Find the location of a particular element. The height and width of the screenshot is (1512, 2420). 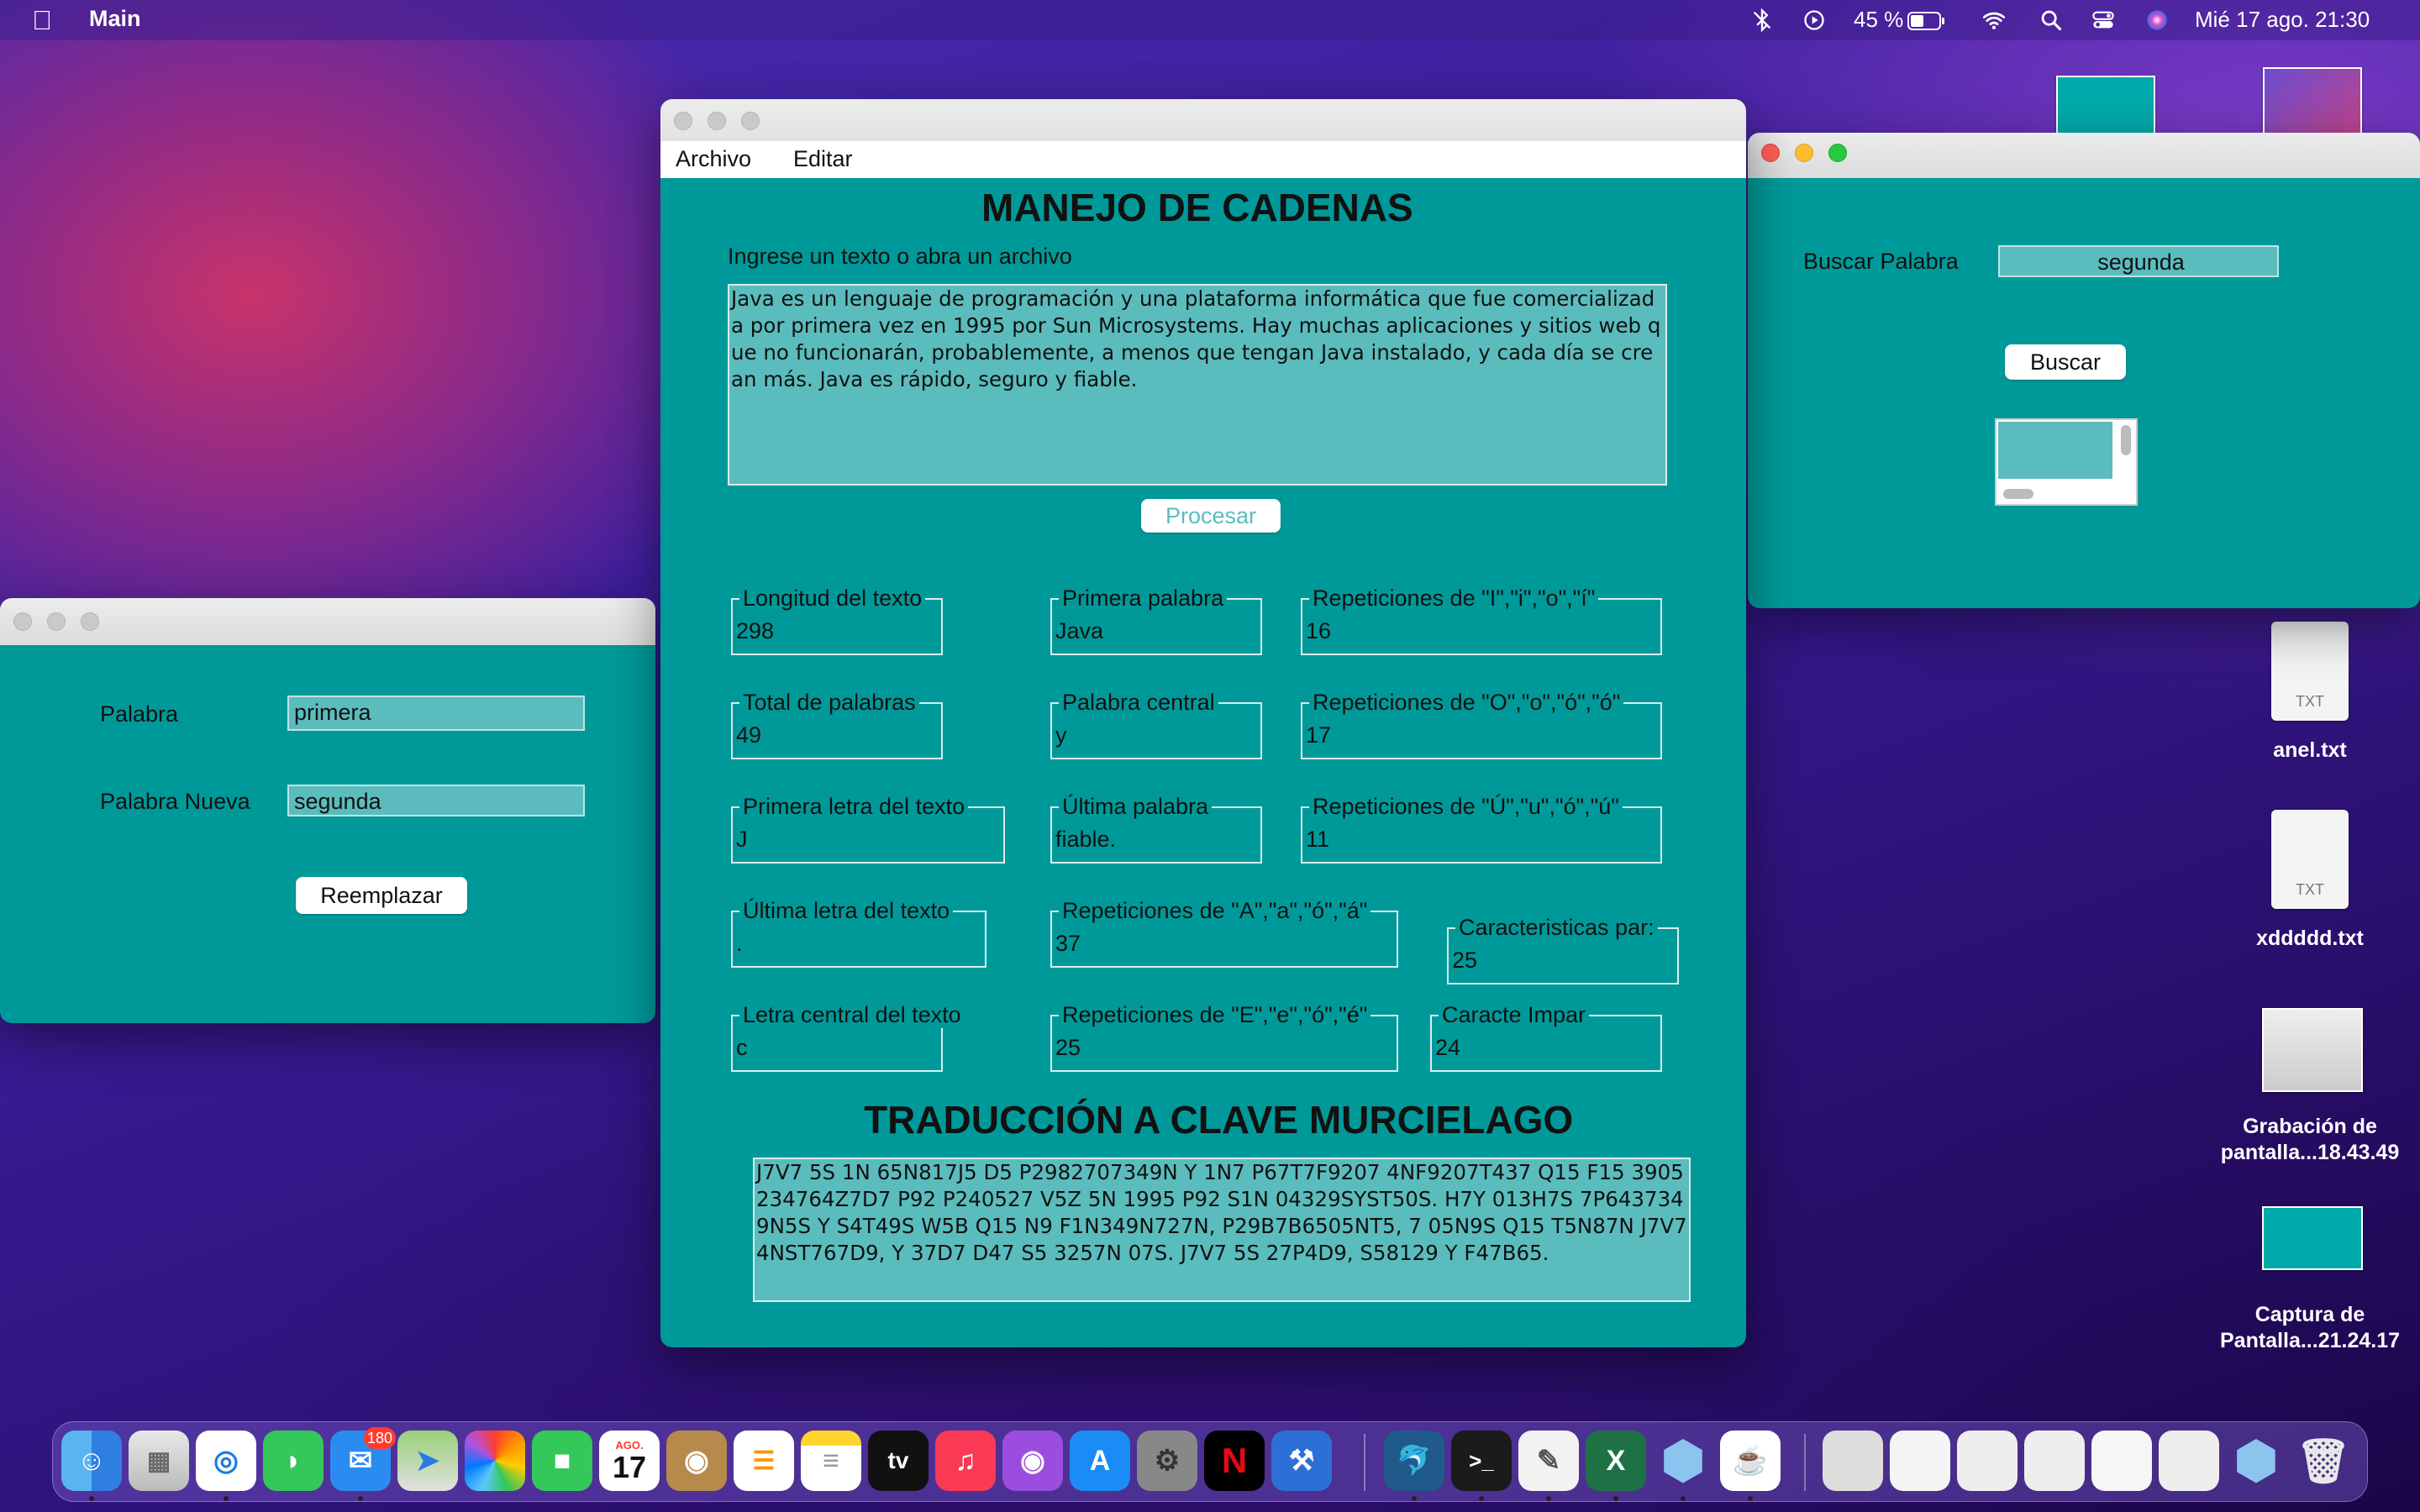

contacts-icon: ◉ is located at coordinates (696, 1461).